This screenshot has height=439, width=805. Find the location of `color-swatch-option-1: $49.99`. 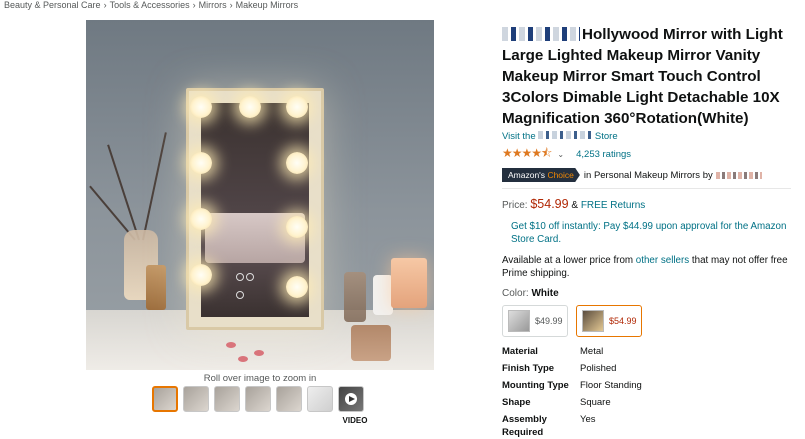

color-swatch-option-1: $49.99 is located at coordinates (535, 321).